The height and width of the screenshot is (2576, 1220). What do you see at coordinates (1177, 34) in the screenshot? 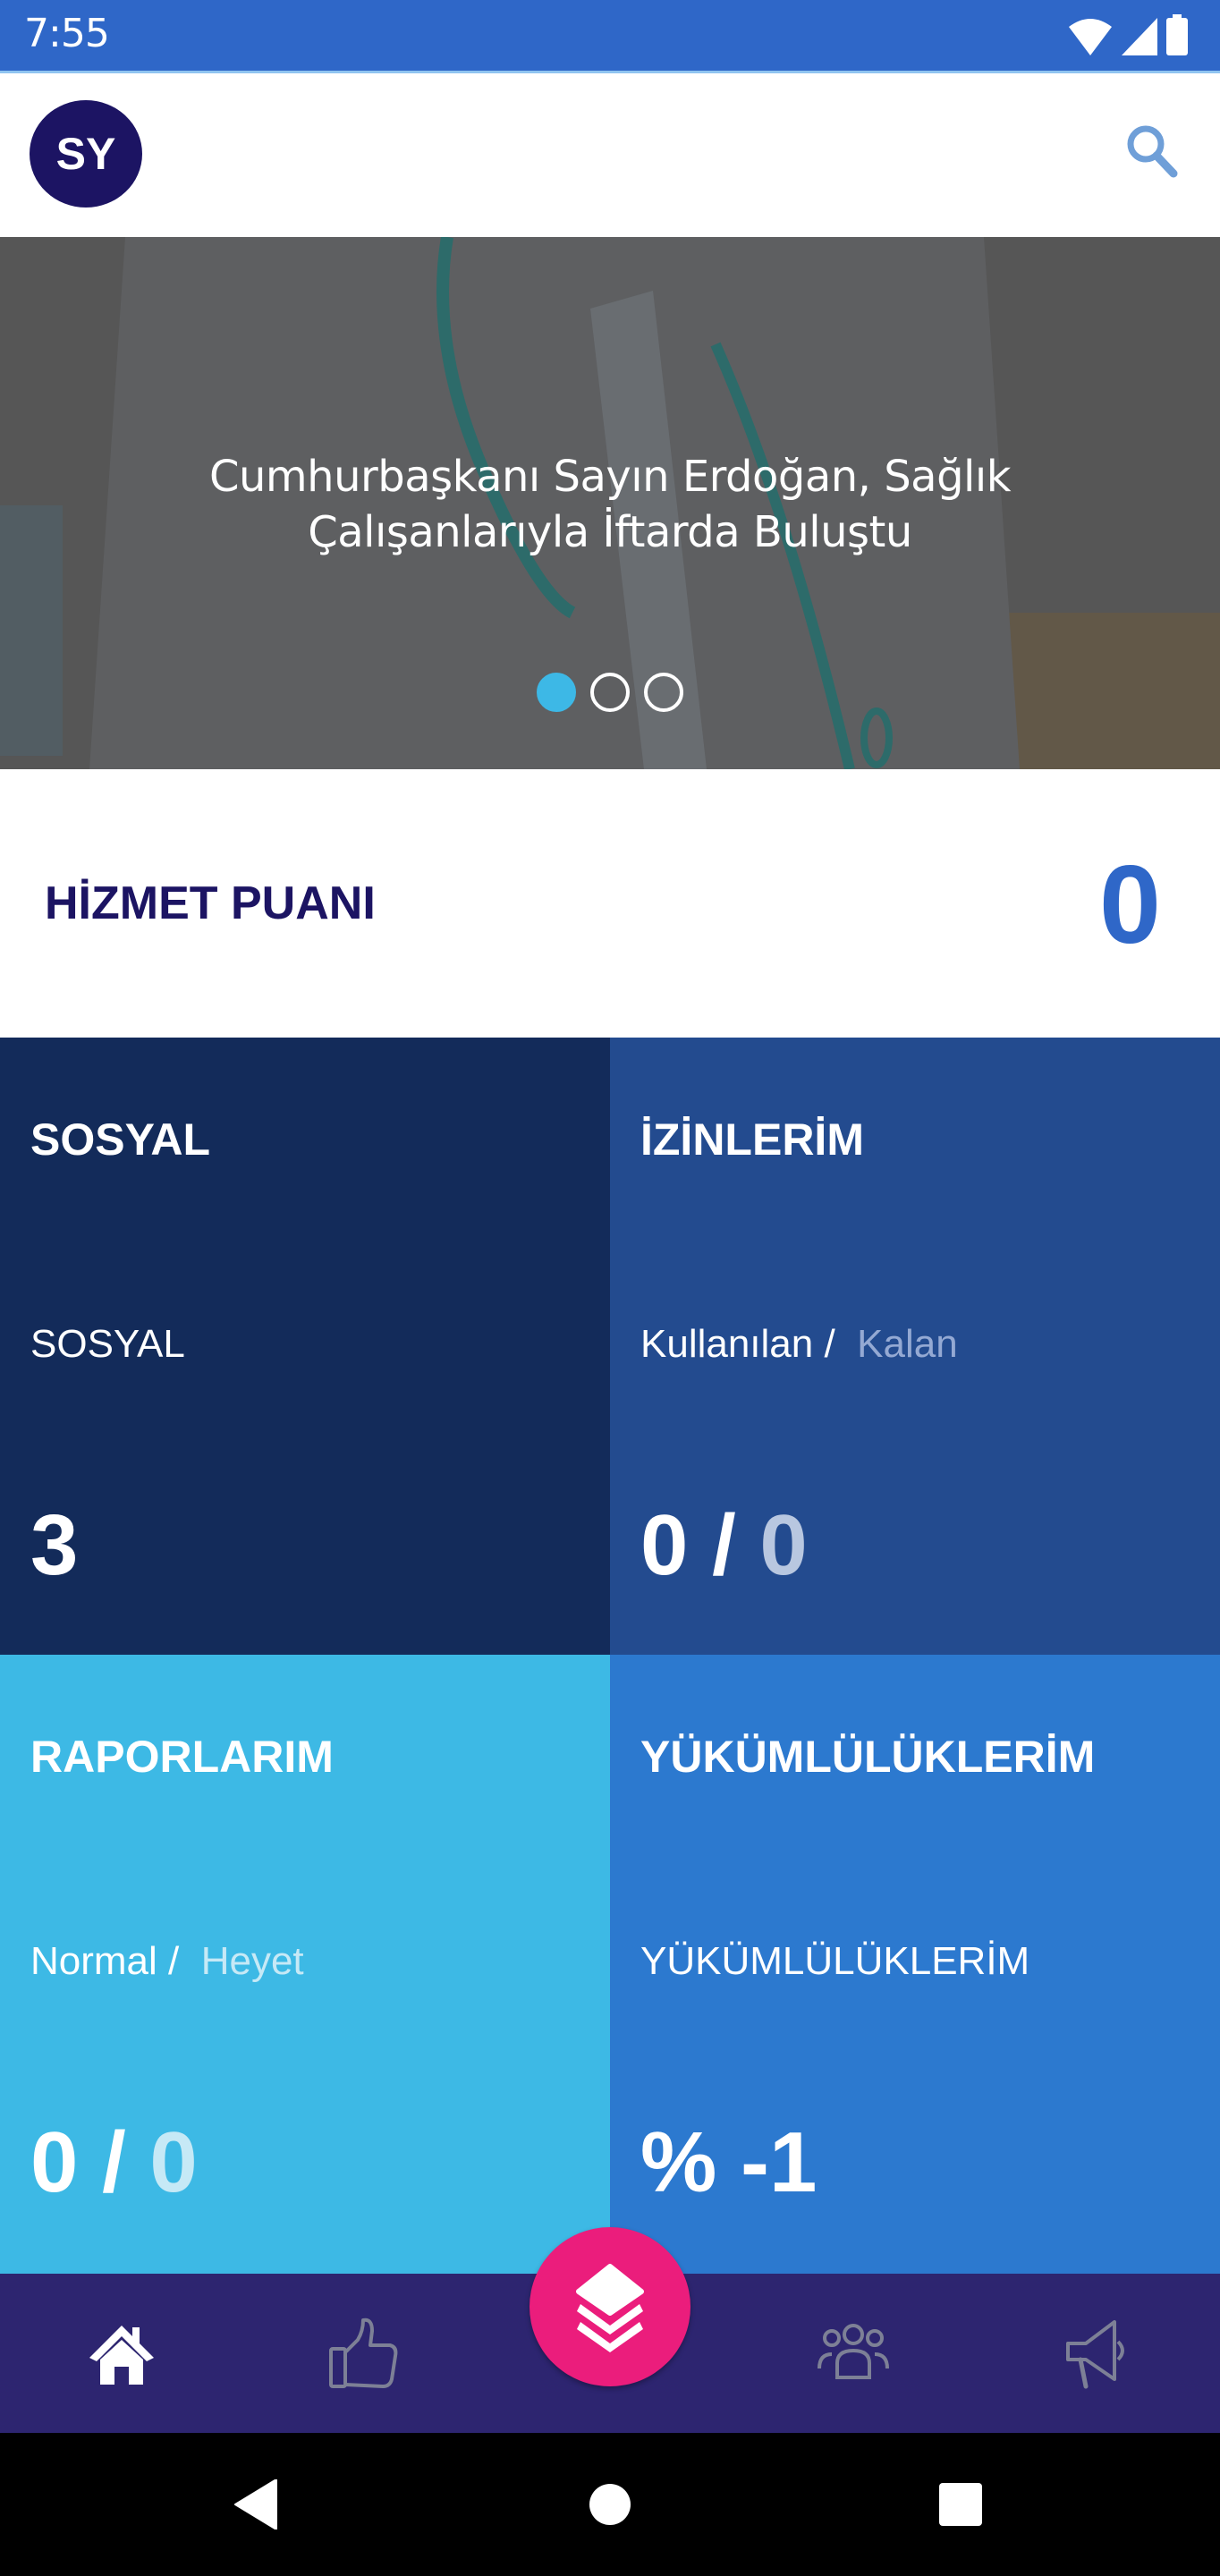
I see `battery-icon` at bounding box center [1177, 34].